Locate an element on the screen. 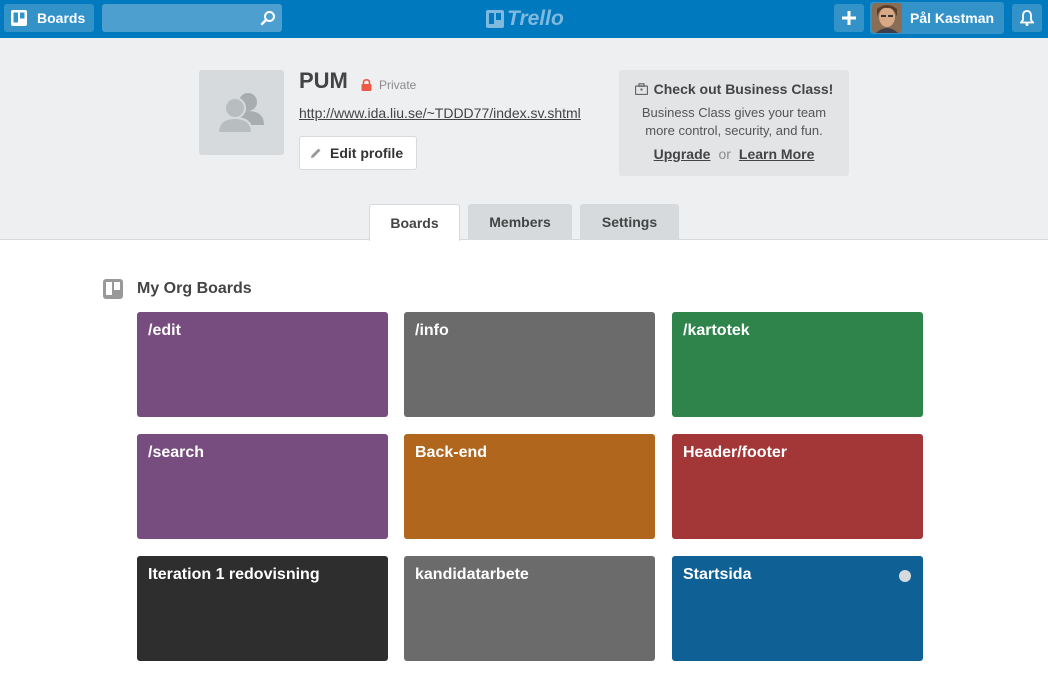  search-input is located at coordinates (192, 18).